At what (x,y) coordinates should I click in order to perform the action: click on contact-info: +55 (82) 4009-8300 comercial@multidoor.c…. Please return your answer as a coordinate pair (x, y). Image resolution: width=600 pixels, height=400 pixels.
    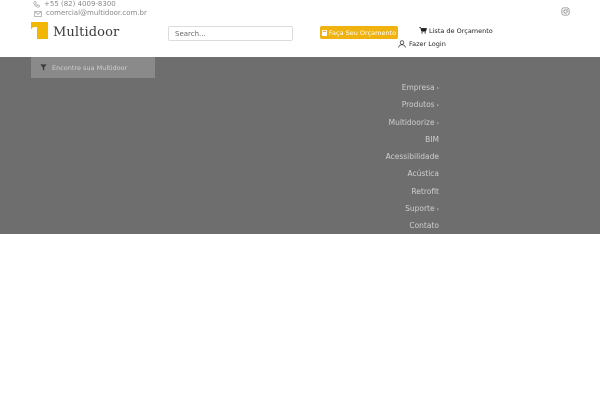
    Looking at the image, I should click on (89, 9).